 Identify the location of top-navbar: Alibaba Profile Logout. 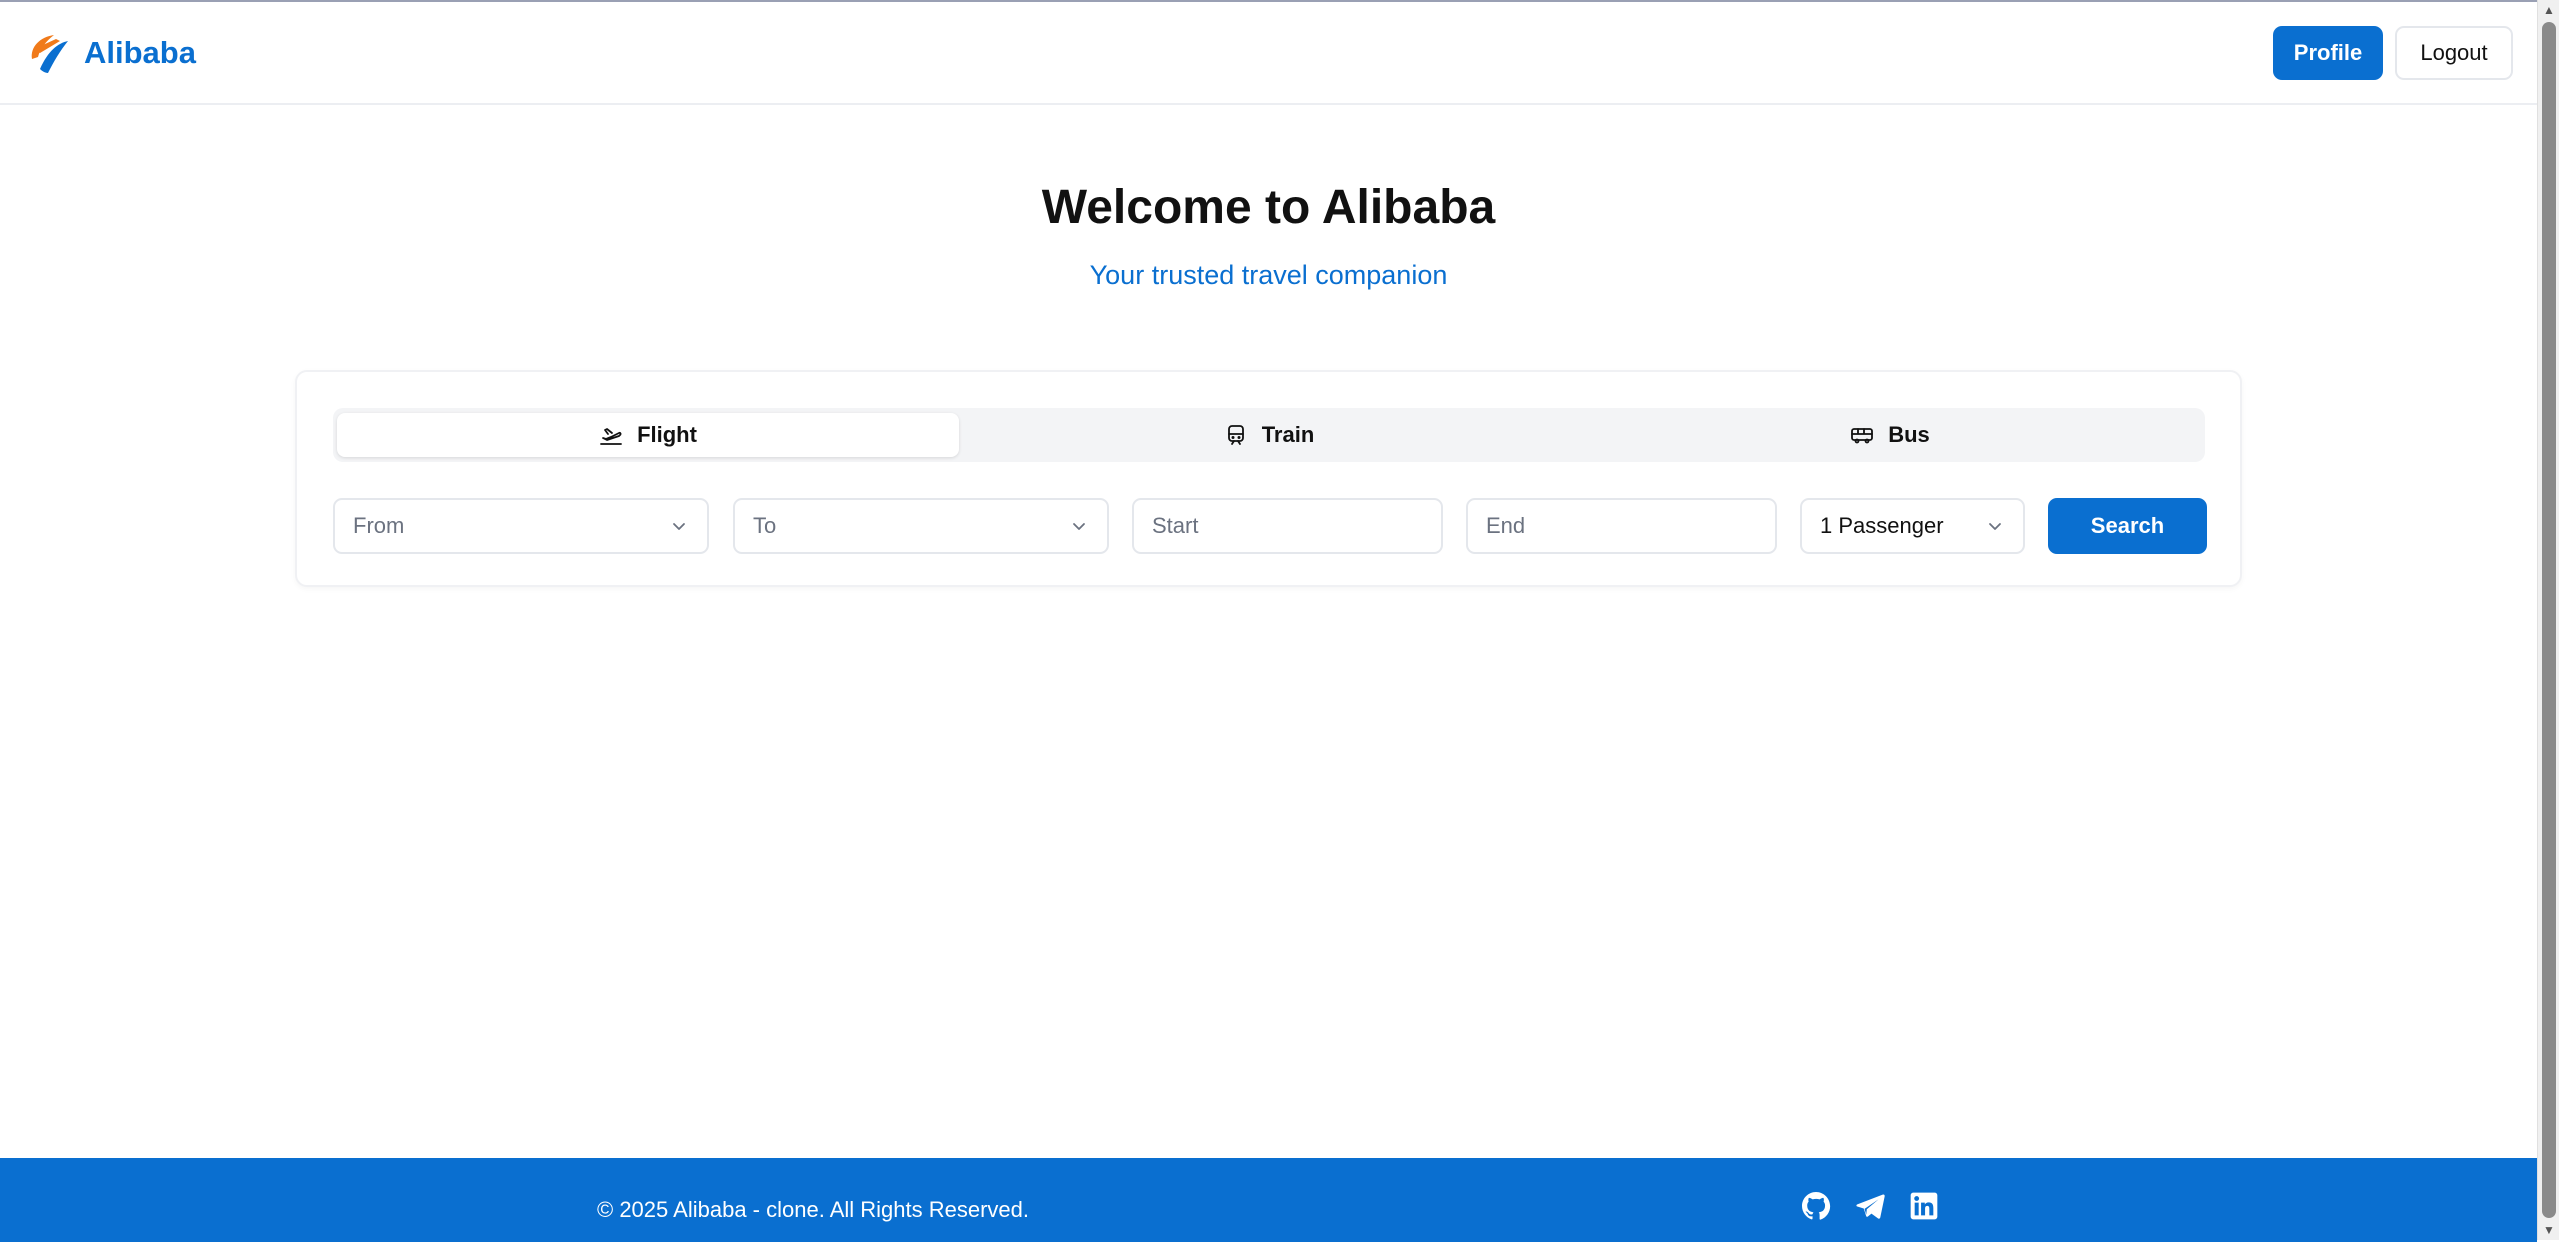
(1268, 53).